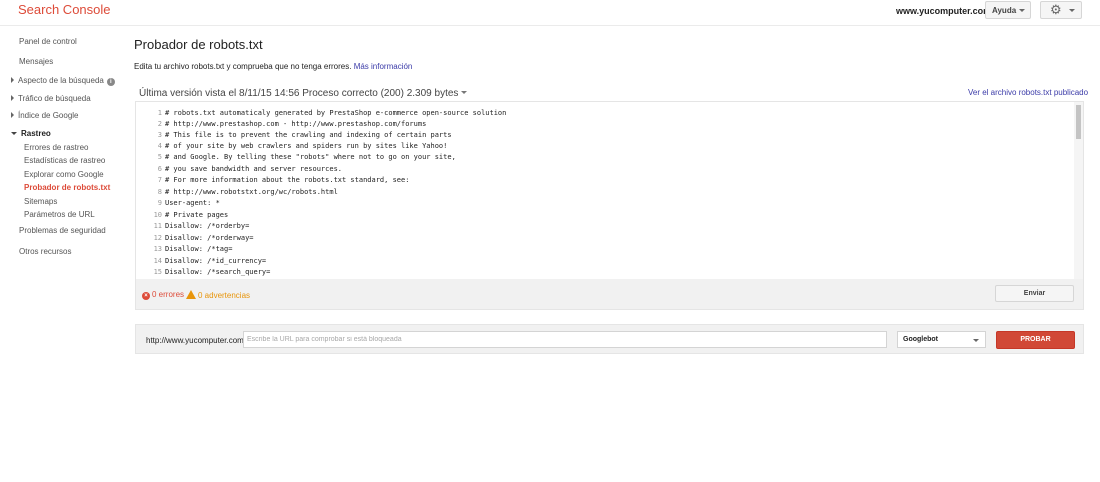  Describe the element at coordinates (941, 339) in the screenshot. I see `user-agent-select: Googlebot` at that location.